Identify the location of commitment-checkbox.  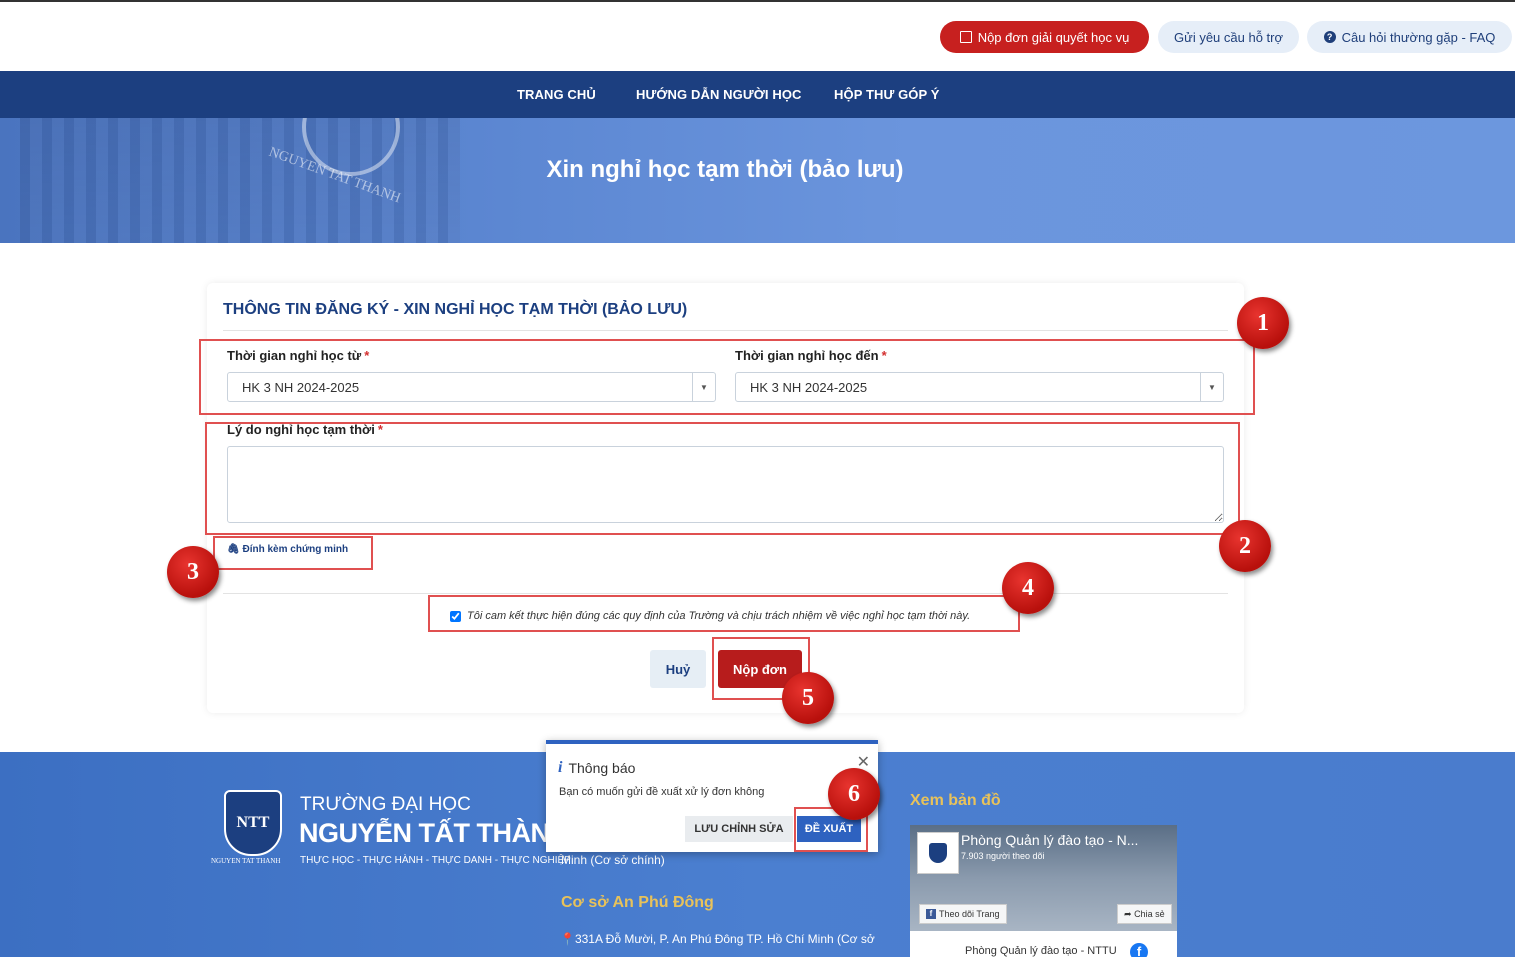
(455, 616).